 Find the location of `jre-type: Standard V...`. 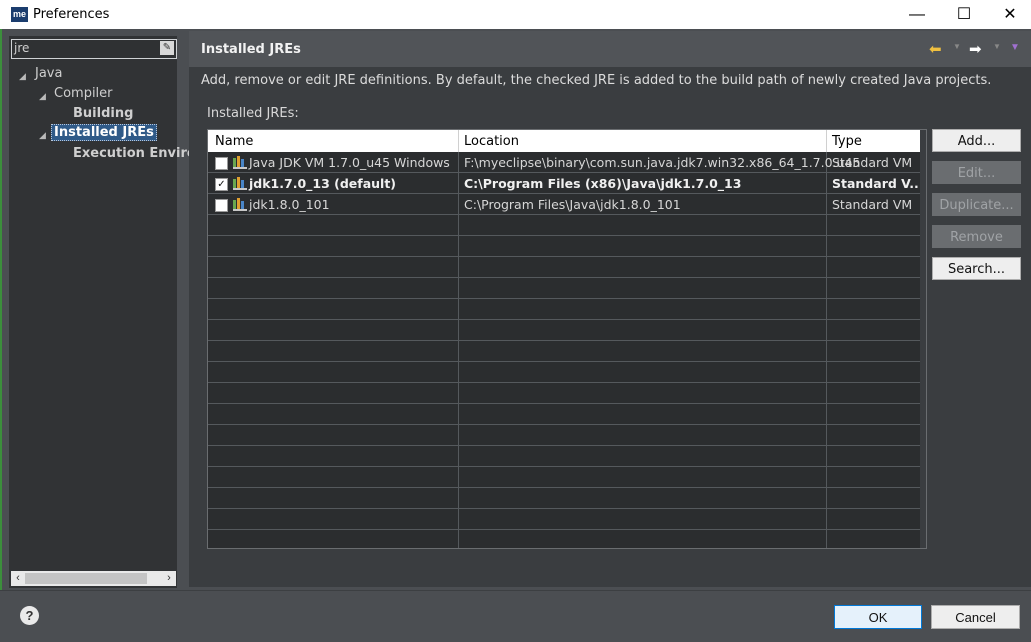

jre-type: Standard V... is located at coordinates (878, 183).